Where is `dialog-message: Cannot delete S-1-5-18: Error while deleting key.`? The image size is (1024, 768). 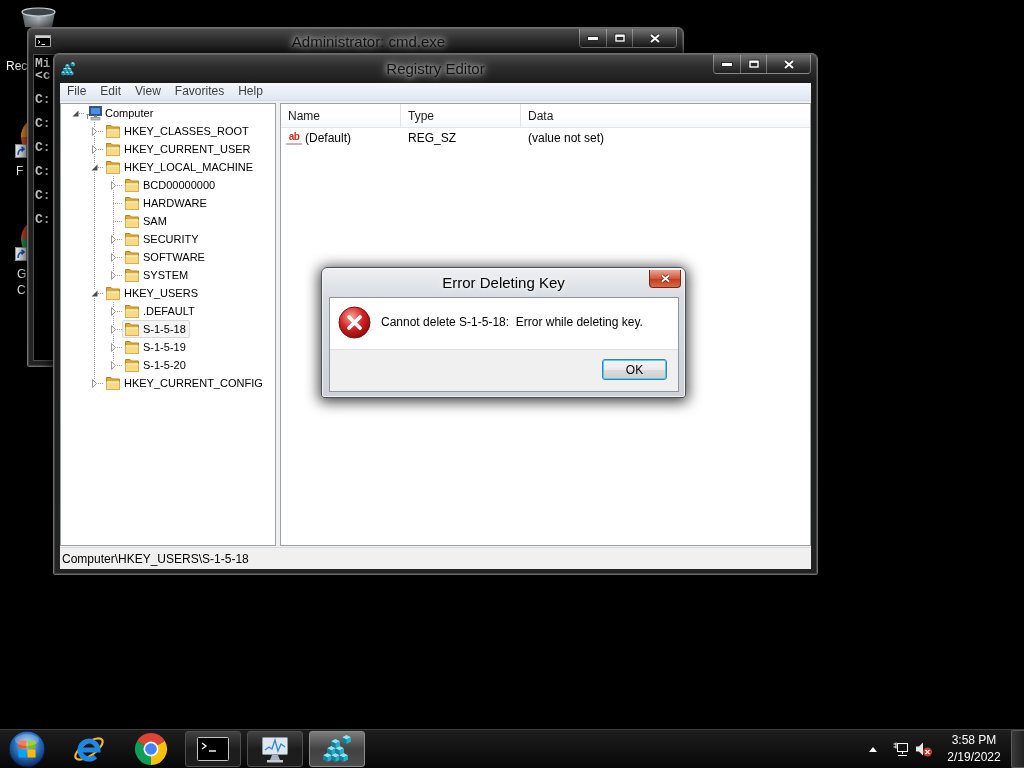
dialog-message: Cannot delete S-1-5-18: Error while deleting key. is located at coordinates (512, 322).